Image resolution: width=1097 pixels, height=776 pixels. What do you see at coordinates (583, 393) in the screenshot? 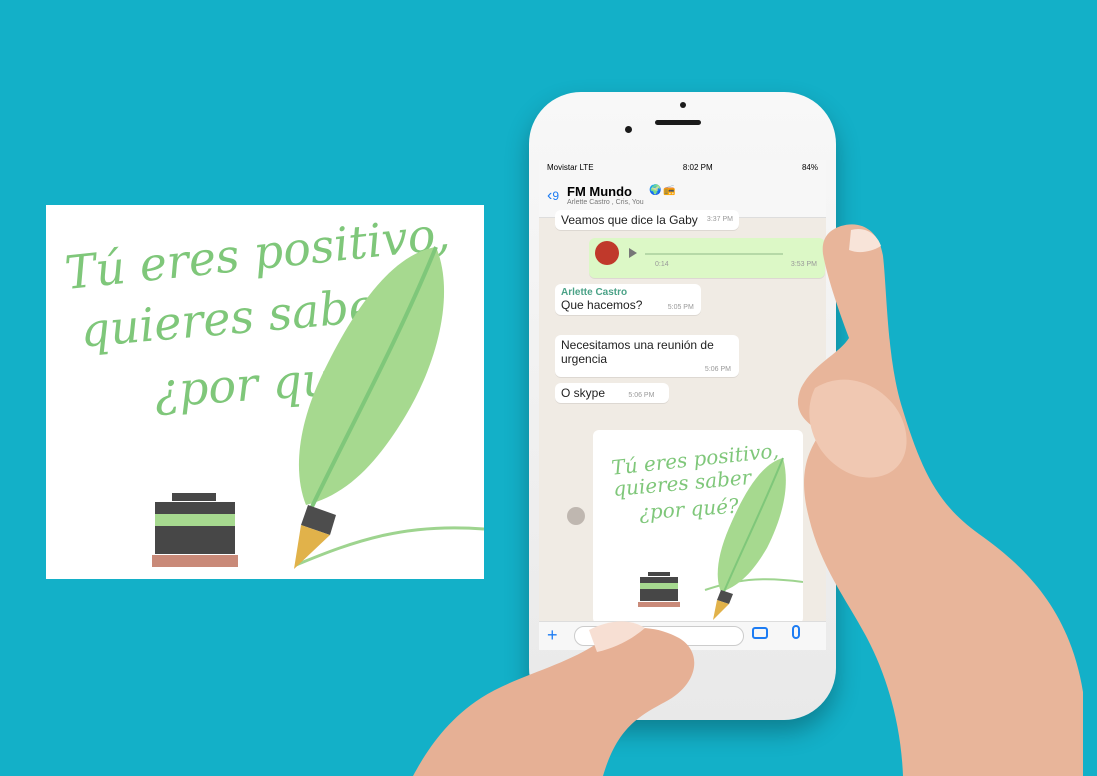
I see `message-text: O skype` at bounding box center [583, 393].